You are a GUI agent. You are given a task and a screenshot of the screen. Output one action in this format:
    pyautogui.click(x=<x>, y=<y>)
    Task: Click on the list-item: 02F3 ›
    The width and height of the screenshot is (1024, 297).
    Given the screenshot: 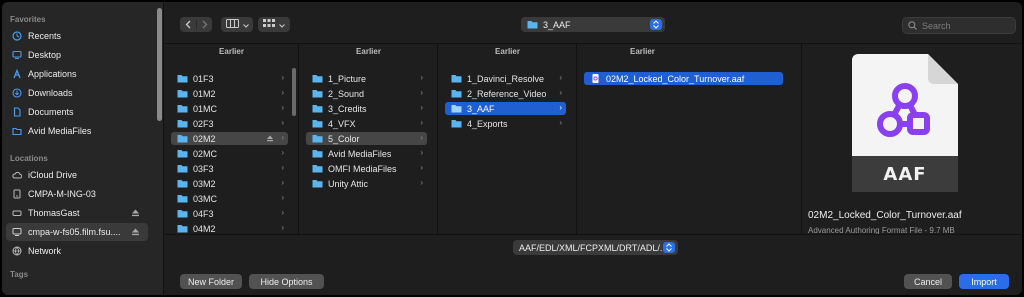 What is the action you would take?
    pyautogui.click(x=229, y=123)
    